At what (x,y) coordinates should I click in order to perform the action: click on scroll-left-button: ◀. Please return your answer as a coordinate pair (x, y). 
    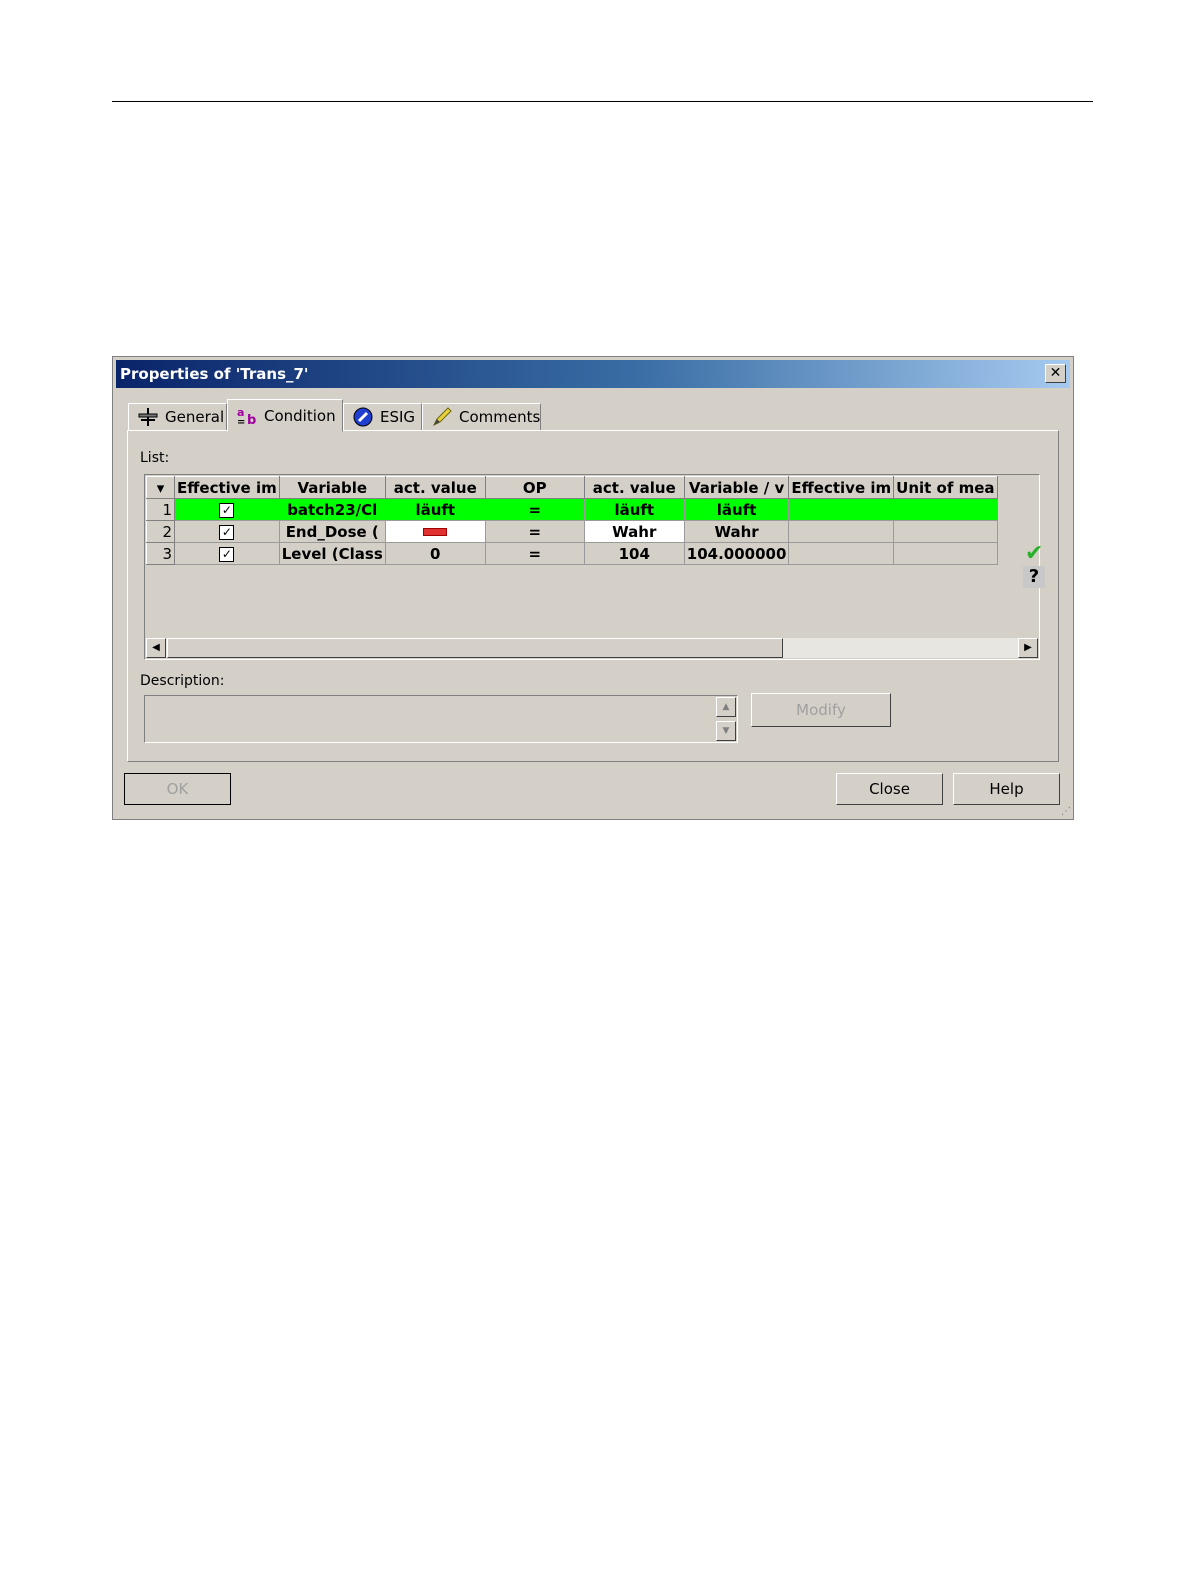
    Looking at the image, I should click on (156, 648).